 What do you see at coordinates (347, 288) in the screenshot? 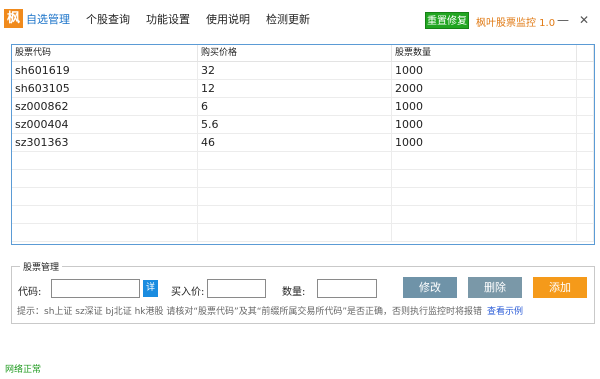
I see `quantity-input` at bounding box center [347, 288].